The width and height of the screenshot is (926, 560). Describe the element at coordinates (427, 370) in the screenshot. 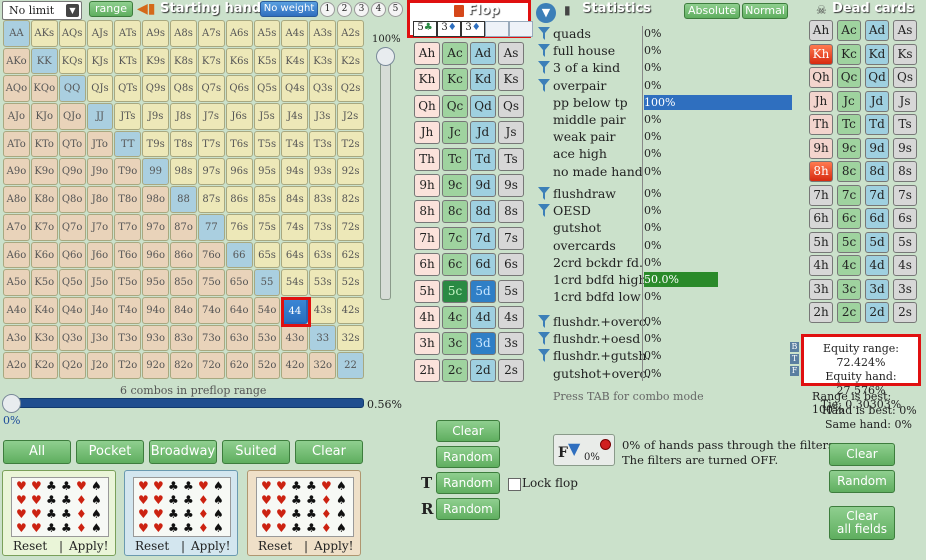

I see `flop-card: 2h` at that location.